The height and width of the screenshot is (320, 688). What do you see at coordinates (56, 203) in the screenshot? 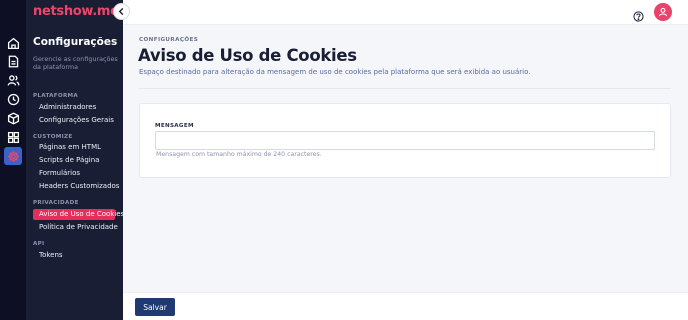
I see `section-privacidade: PRIVACIDADE` at bounding box center [56, 203].